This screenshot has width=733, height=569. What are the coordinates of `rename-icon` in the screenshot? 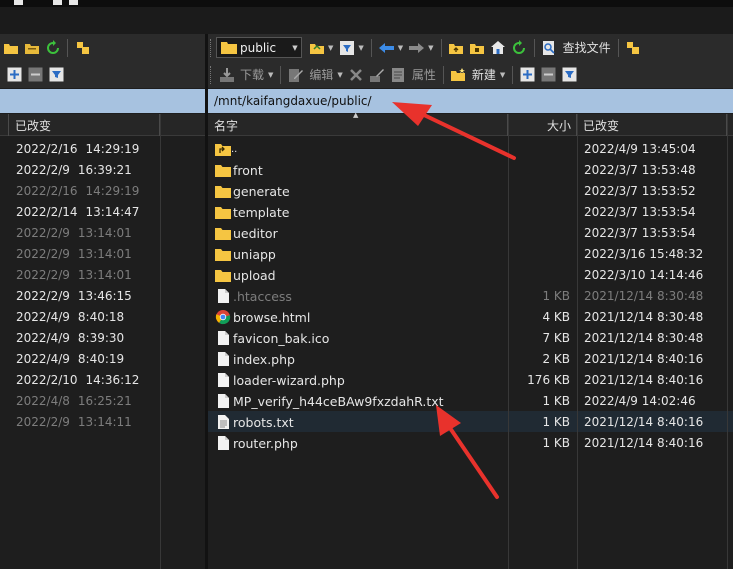 It's located at (377, 74).